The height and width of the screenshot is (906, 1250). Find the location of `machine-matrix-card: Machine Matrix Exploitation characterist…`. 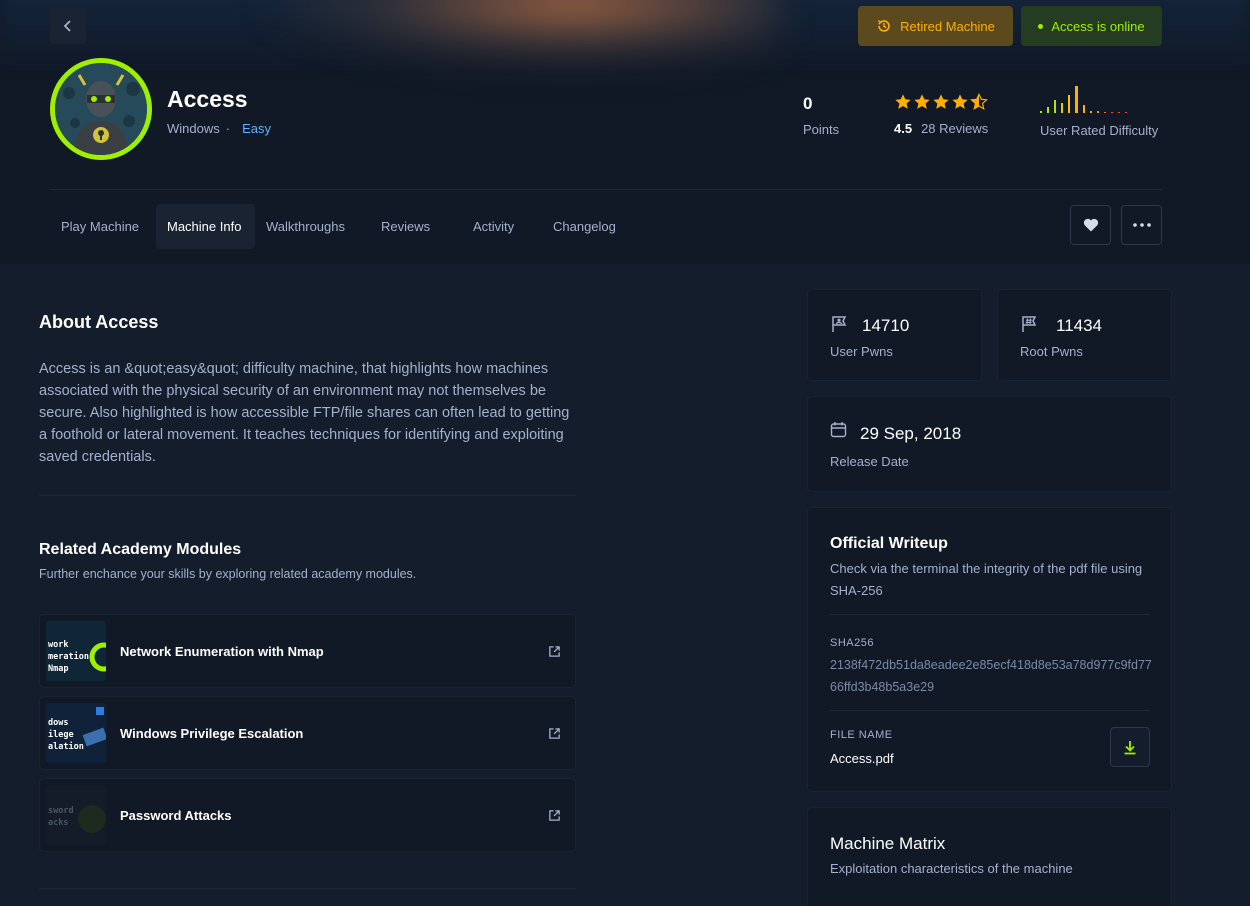

machine-matrix-card: Machine Matrix Exploitation characterist… is located at coordinates (989, 856).